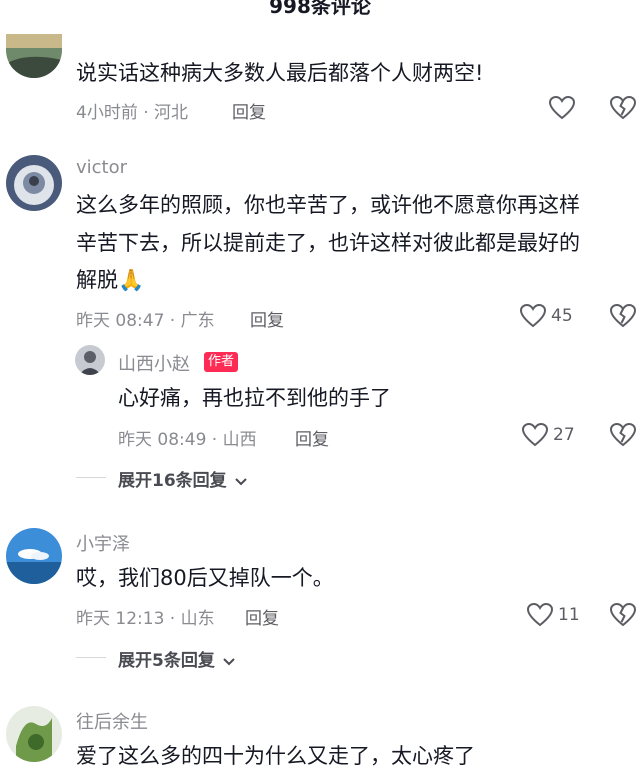  What do you see at coordinates (205, 578) in the screenshot?
I see `comment-text: 哎，我们80后又掉队一个。` at bounding box center [205, 578].